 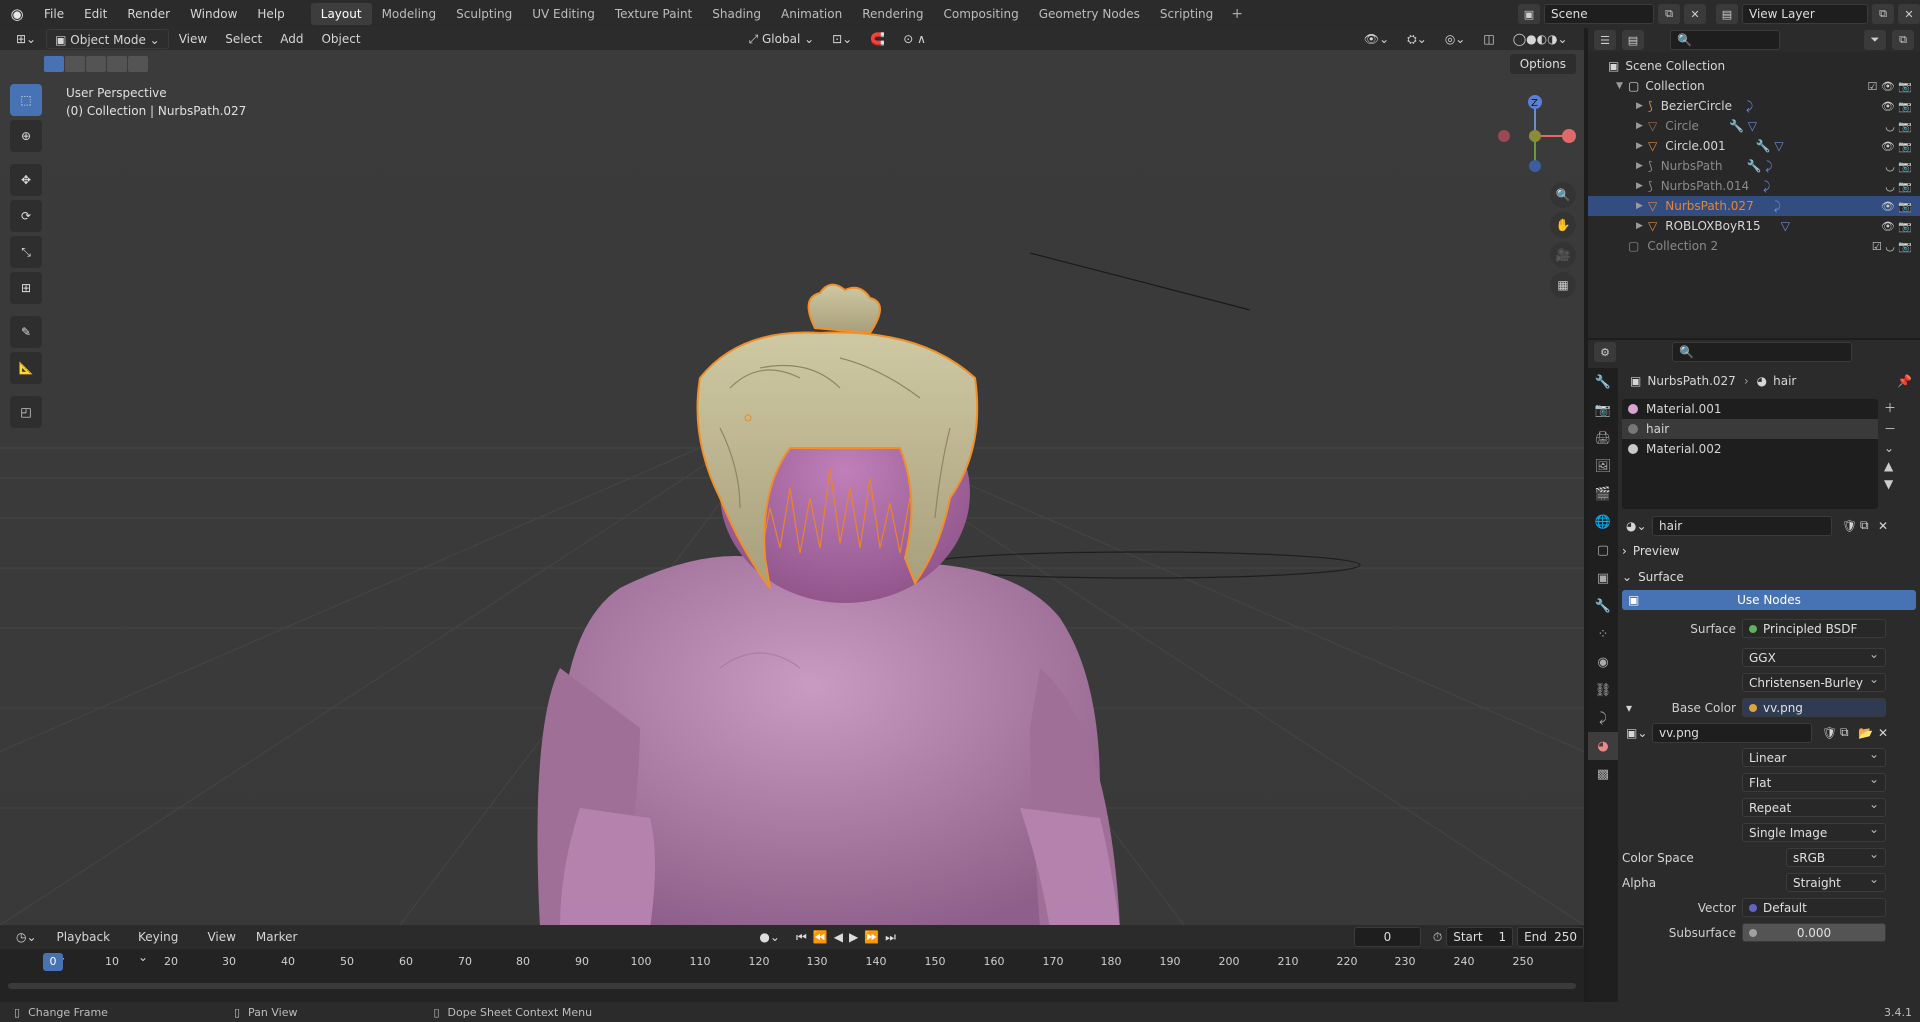 What do you see at coordinates (1898, 186) in the screenshot?
I see `visibility-toggles: ◡ 📷` at bounding box center [1898, 186].